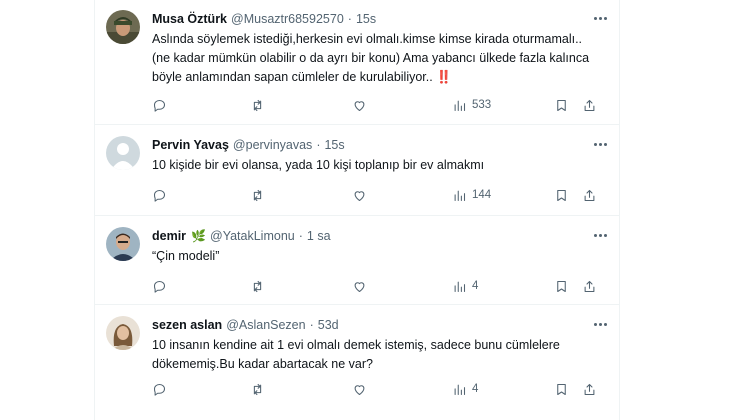  Describe the element at coordinates (482, 195) in the screenshot. I see `views-count: 144` at that location.